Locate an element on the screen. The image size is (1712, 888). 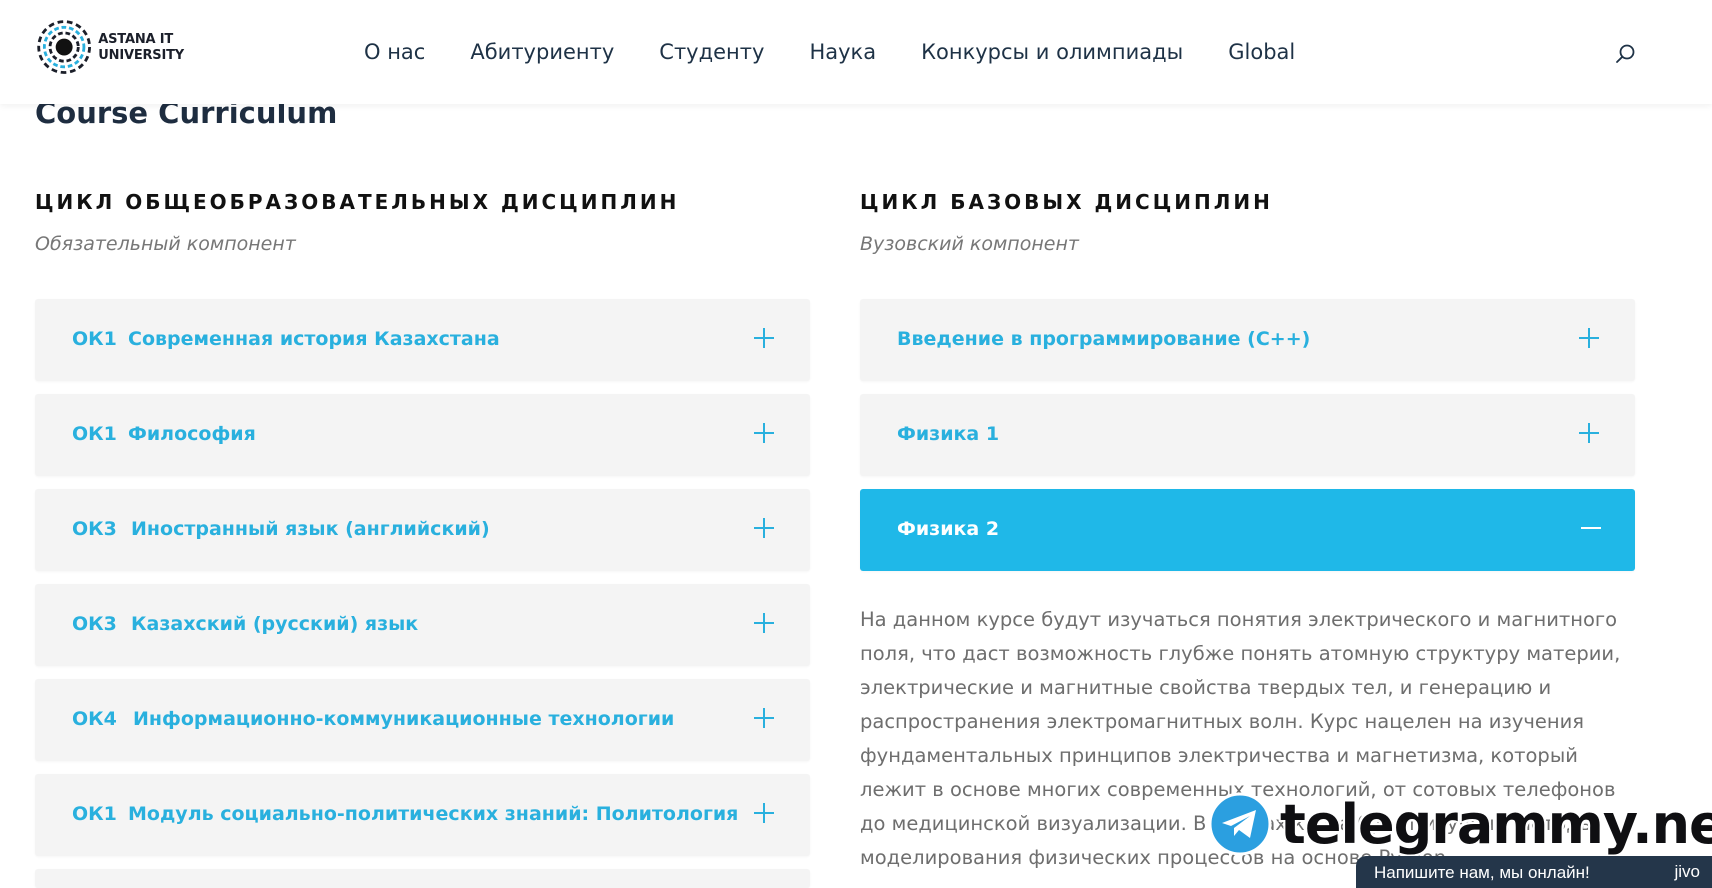
minus-icon is located at coordinates (1591, 528).